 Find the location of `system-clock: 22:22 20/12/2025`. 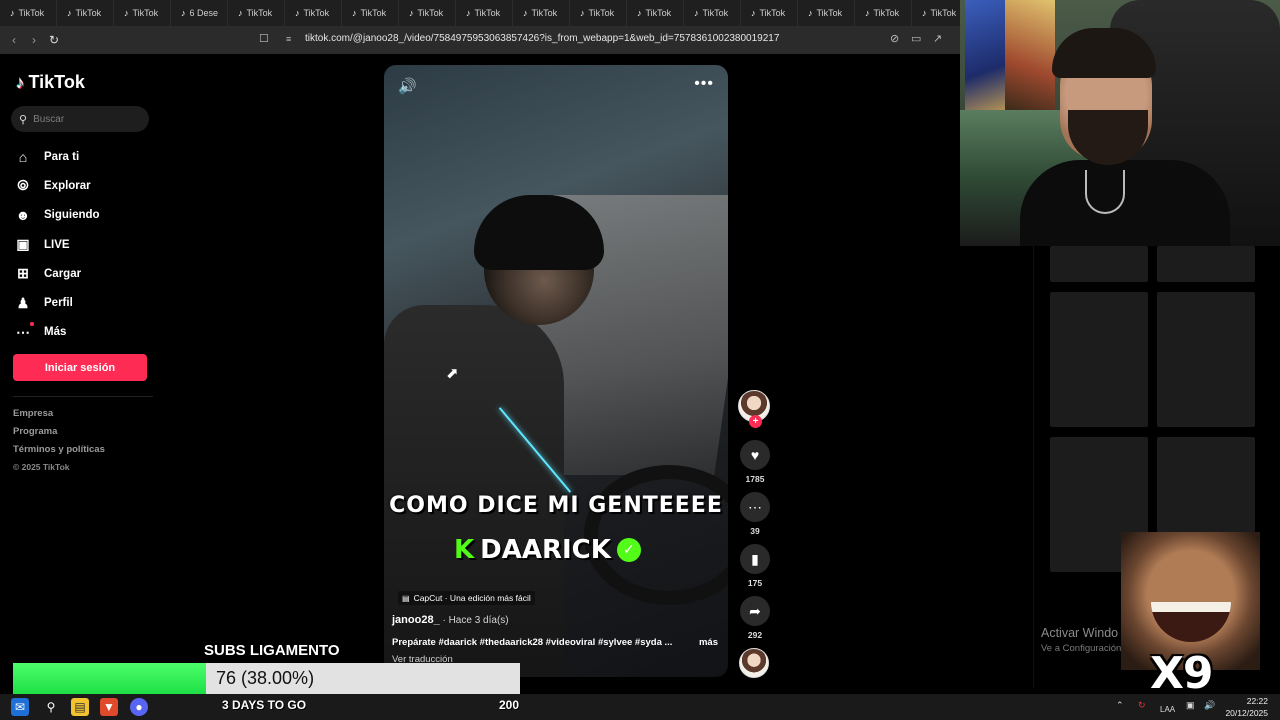

system-clock: 22:22 20/12/2025 is located at coordinates (1246, 706).